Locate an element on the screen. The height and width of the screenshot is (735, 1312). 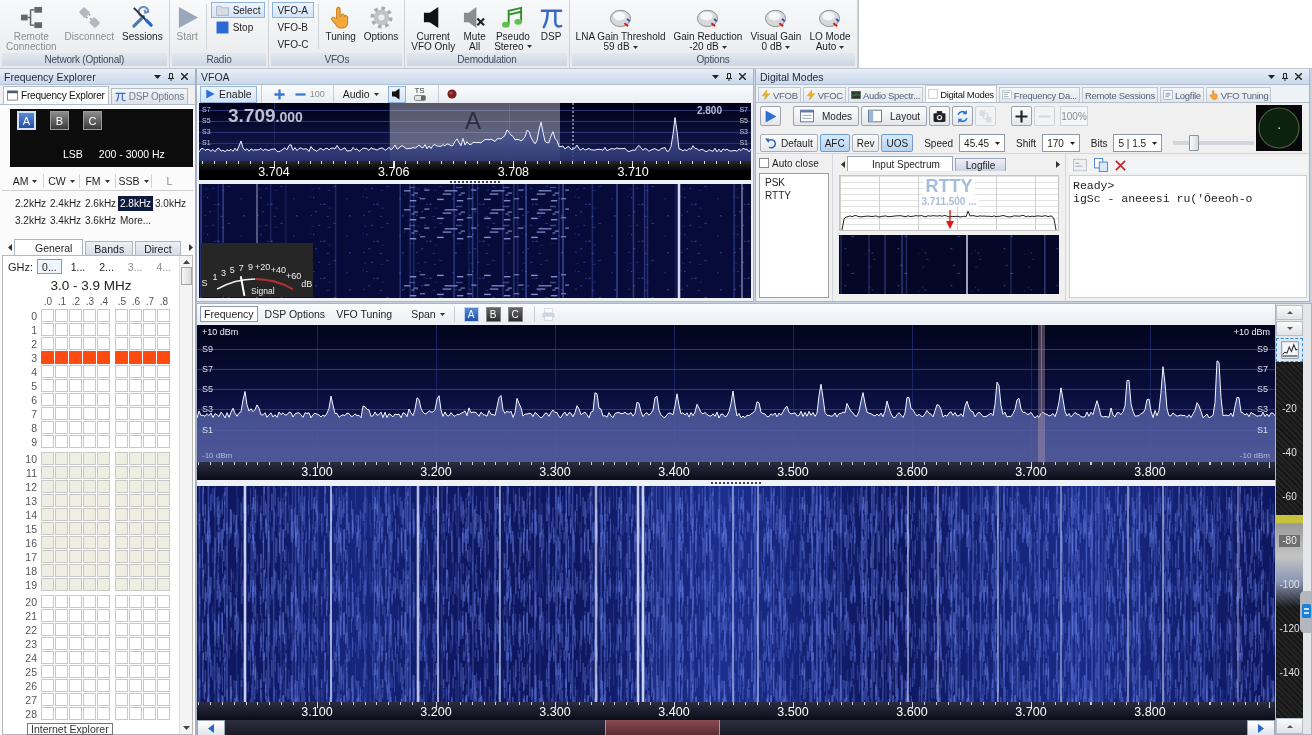
vfo-button: A is located at coordinates (26, 120).